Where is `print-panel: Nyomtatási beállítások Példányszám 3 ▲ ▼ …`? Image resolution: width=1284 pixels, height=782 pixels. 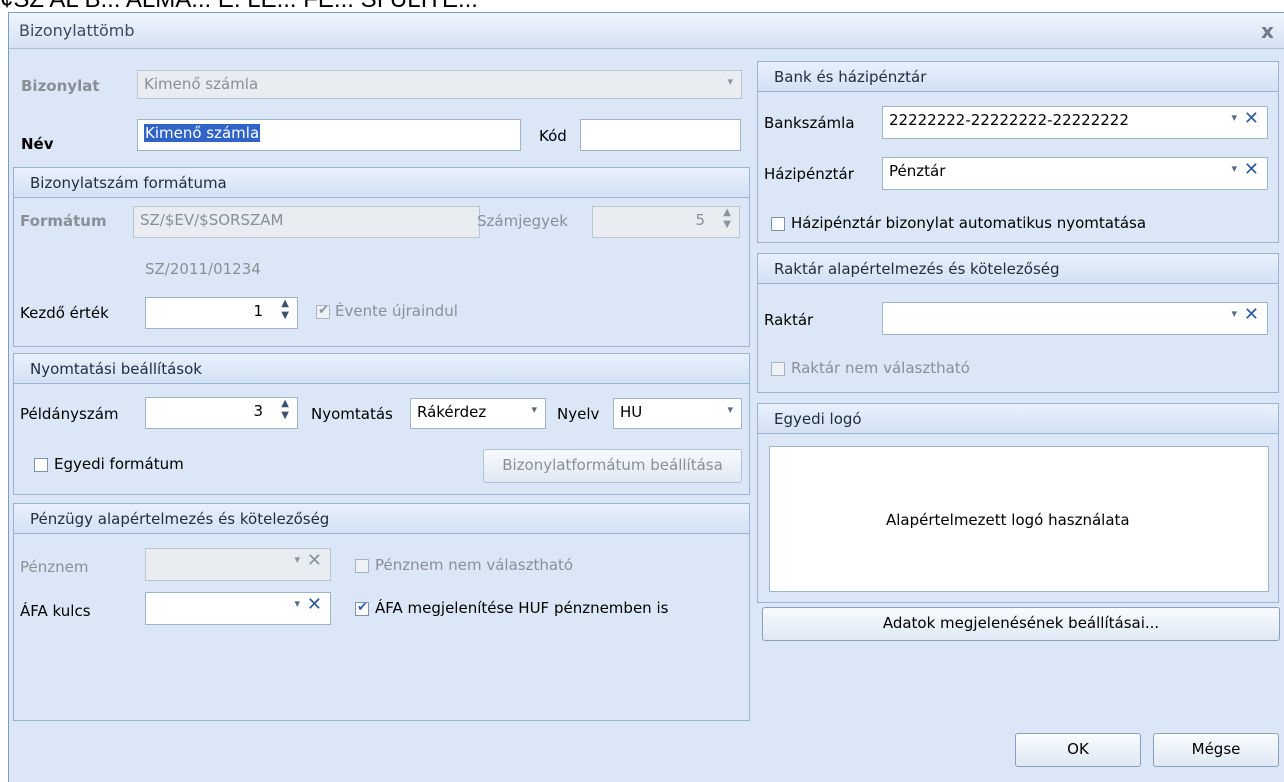 print-panel: Nyomtatási beállítások Példányszám 3 ▲ ▼ … is located at coordinates (381, 424).